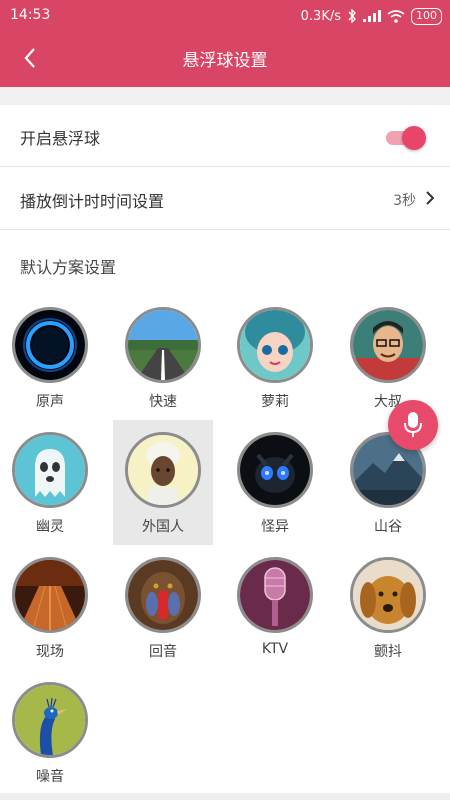 Image resolution: width=450 pixels, height=800 pixels. Describe the element at coordinates (50, 720) in the screenshot. I see `peacock-icon` at that location.